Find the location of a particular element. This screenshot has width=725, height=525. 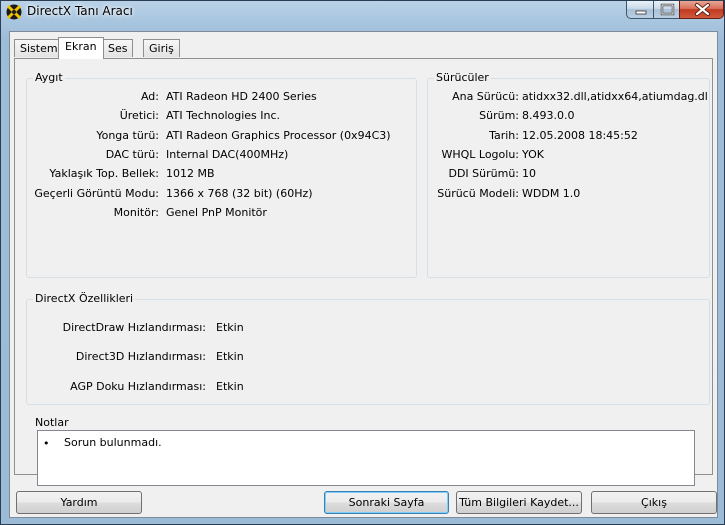

driver-version-label: Sürüm: is located at coordinates (499, 115).